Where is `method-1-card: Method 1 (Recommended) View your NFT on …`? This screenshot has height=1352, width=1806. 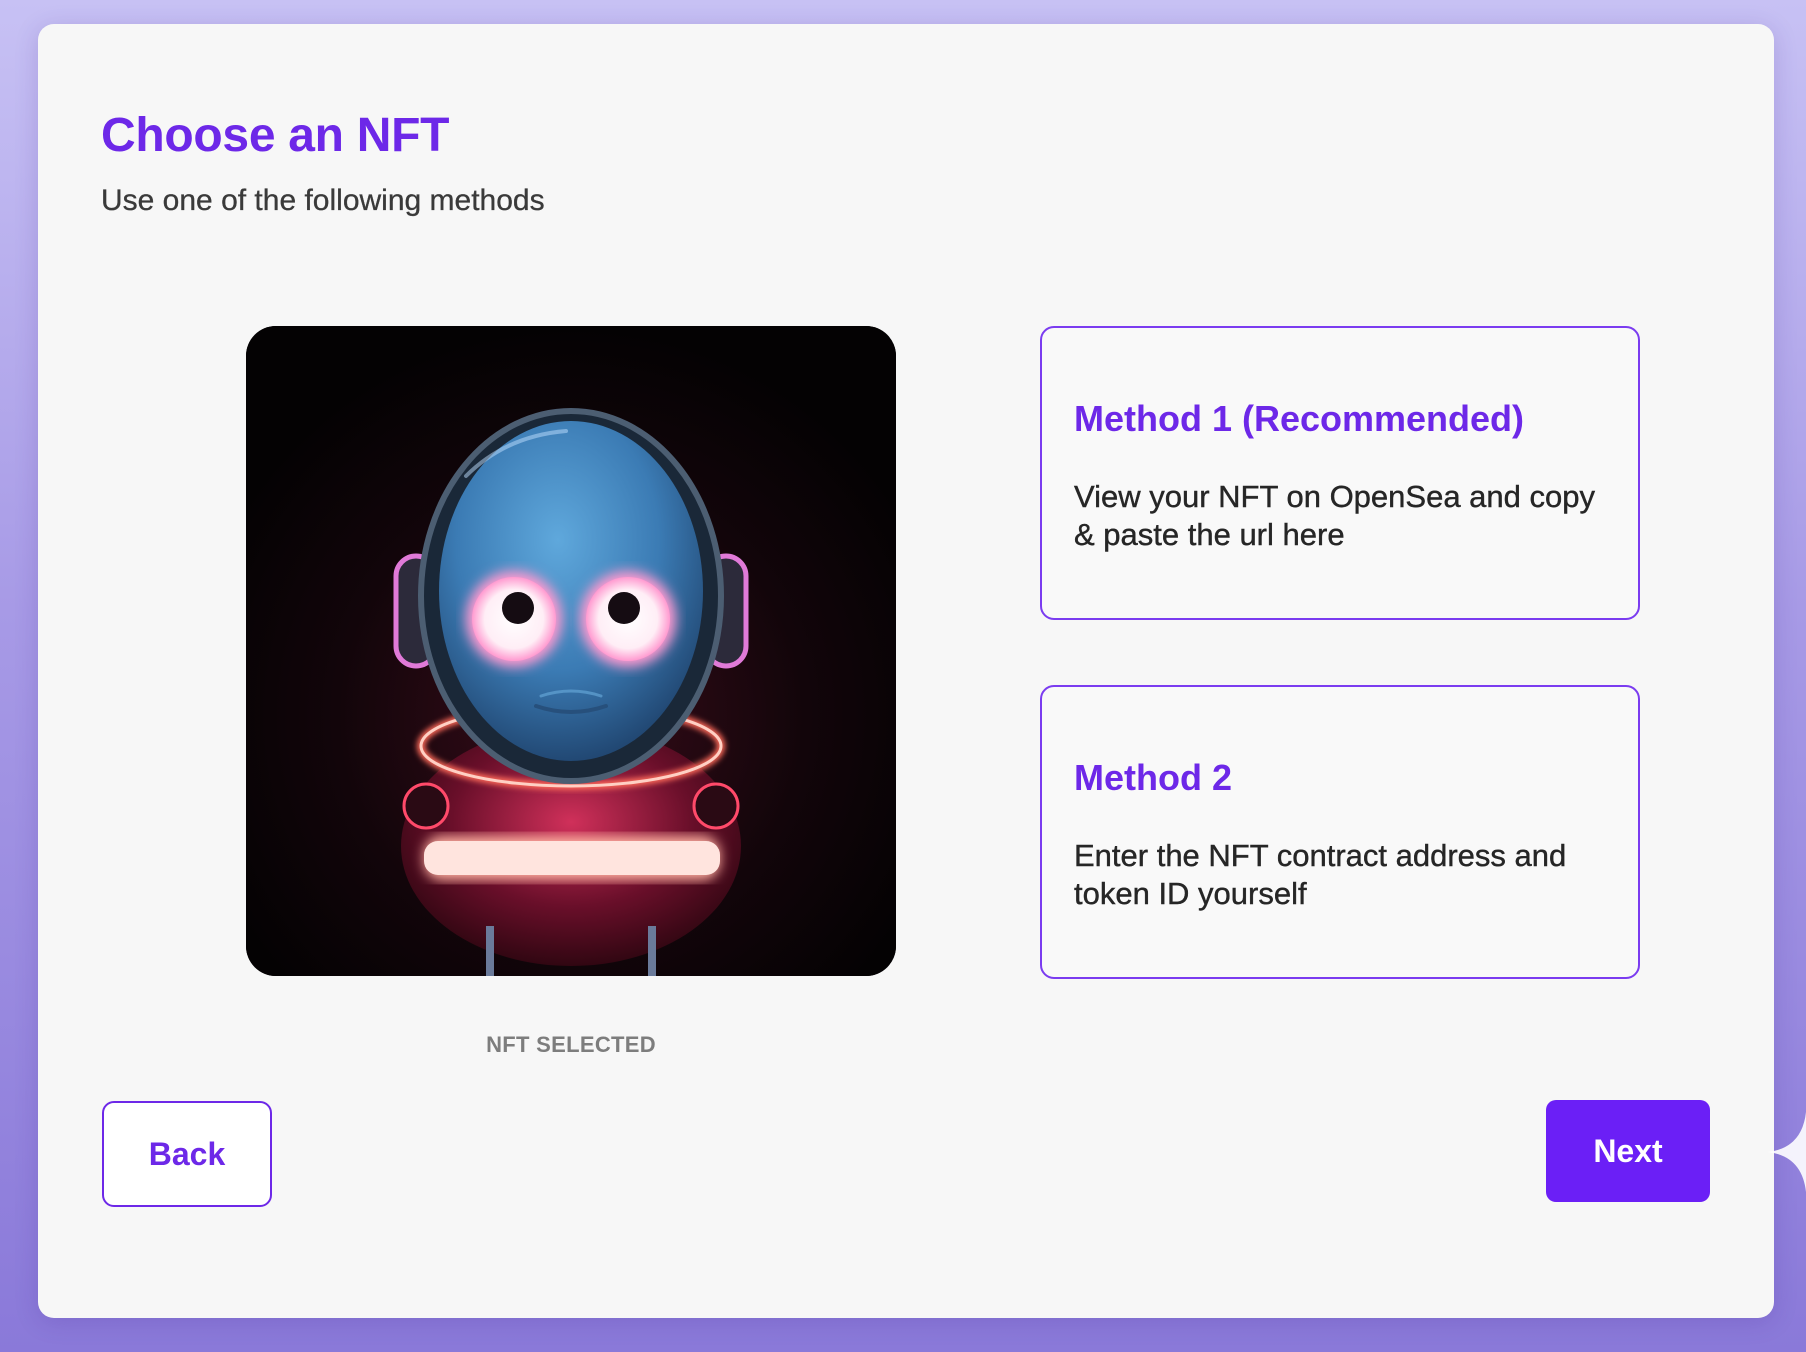 method-1-card: Method 1 (Recommended) View your NFT on … is located at coordinates (1340, 473).